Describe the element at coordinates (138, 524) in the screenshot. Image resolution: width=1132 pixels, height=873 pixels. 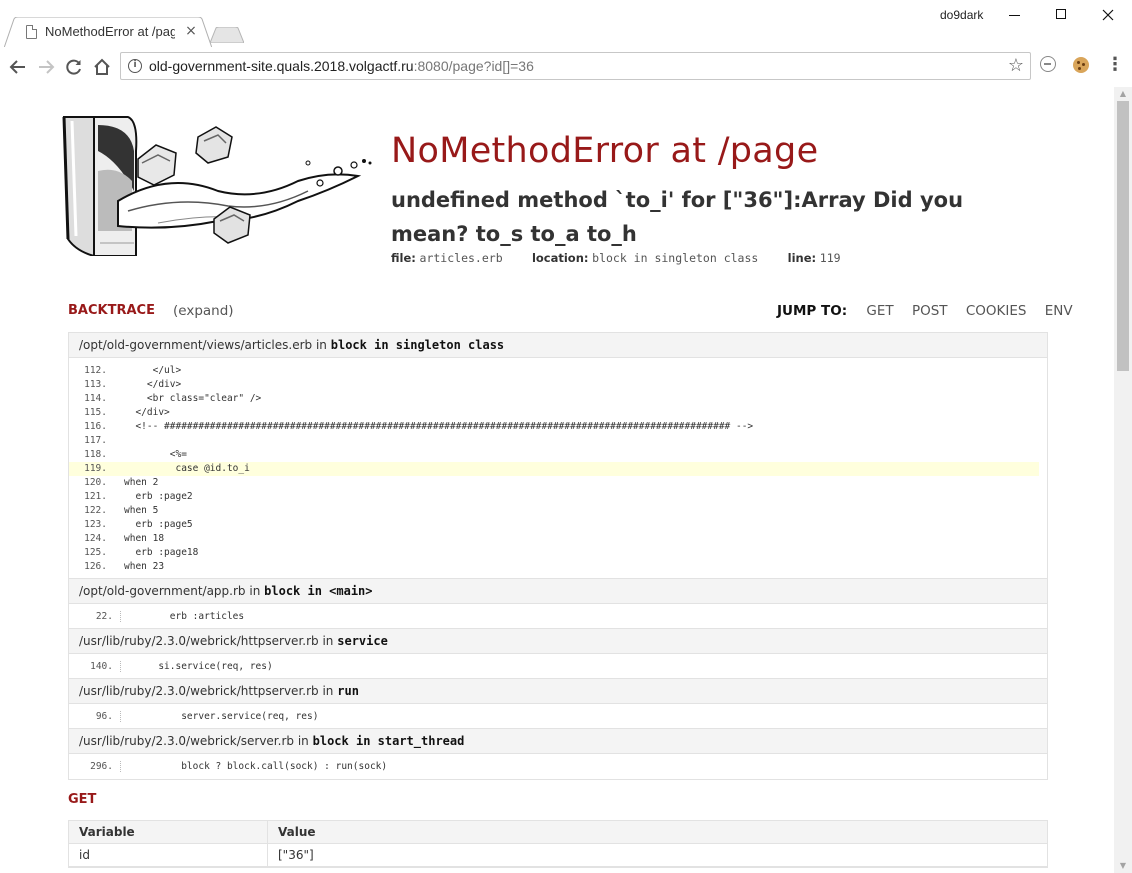
I see `code-line: 123. erb :page5` at that location.